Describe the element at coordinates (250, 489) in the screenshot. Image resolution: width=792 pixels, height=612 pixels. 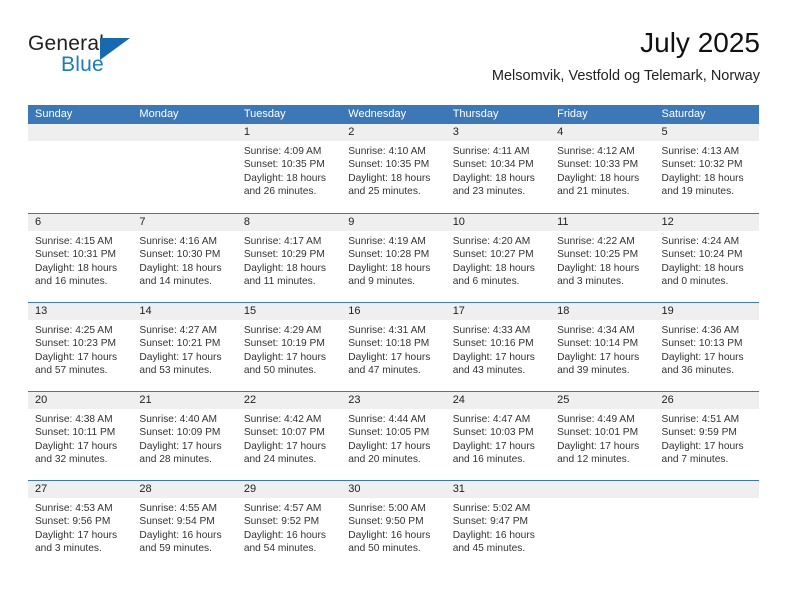
I see `day-number: 29` at that location.